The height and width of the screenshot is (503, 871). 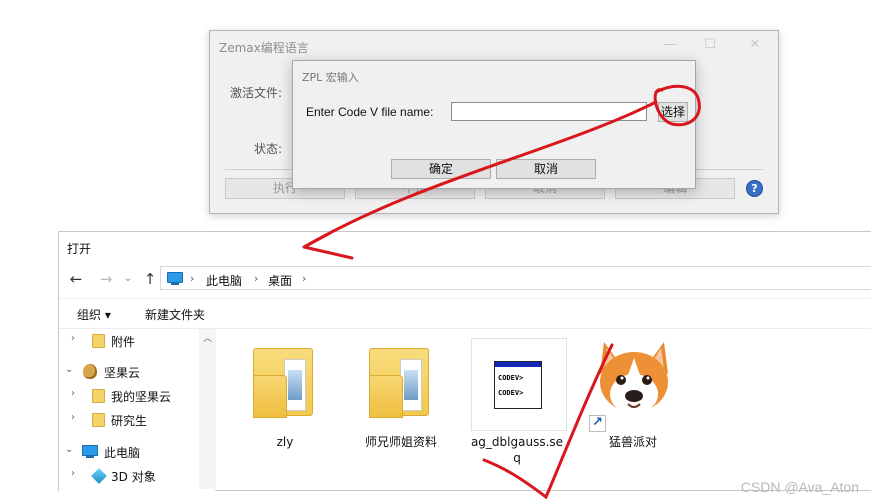 I want to click on close-icon: ✕, so click(x=755, y=45).